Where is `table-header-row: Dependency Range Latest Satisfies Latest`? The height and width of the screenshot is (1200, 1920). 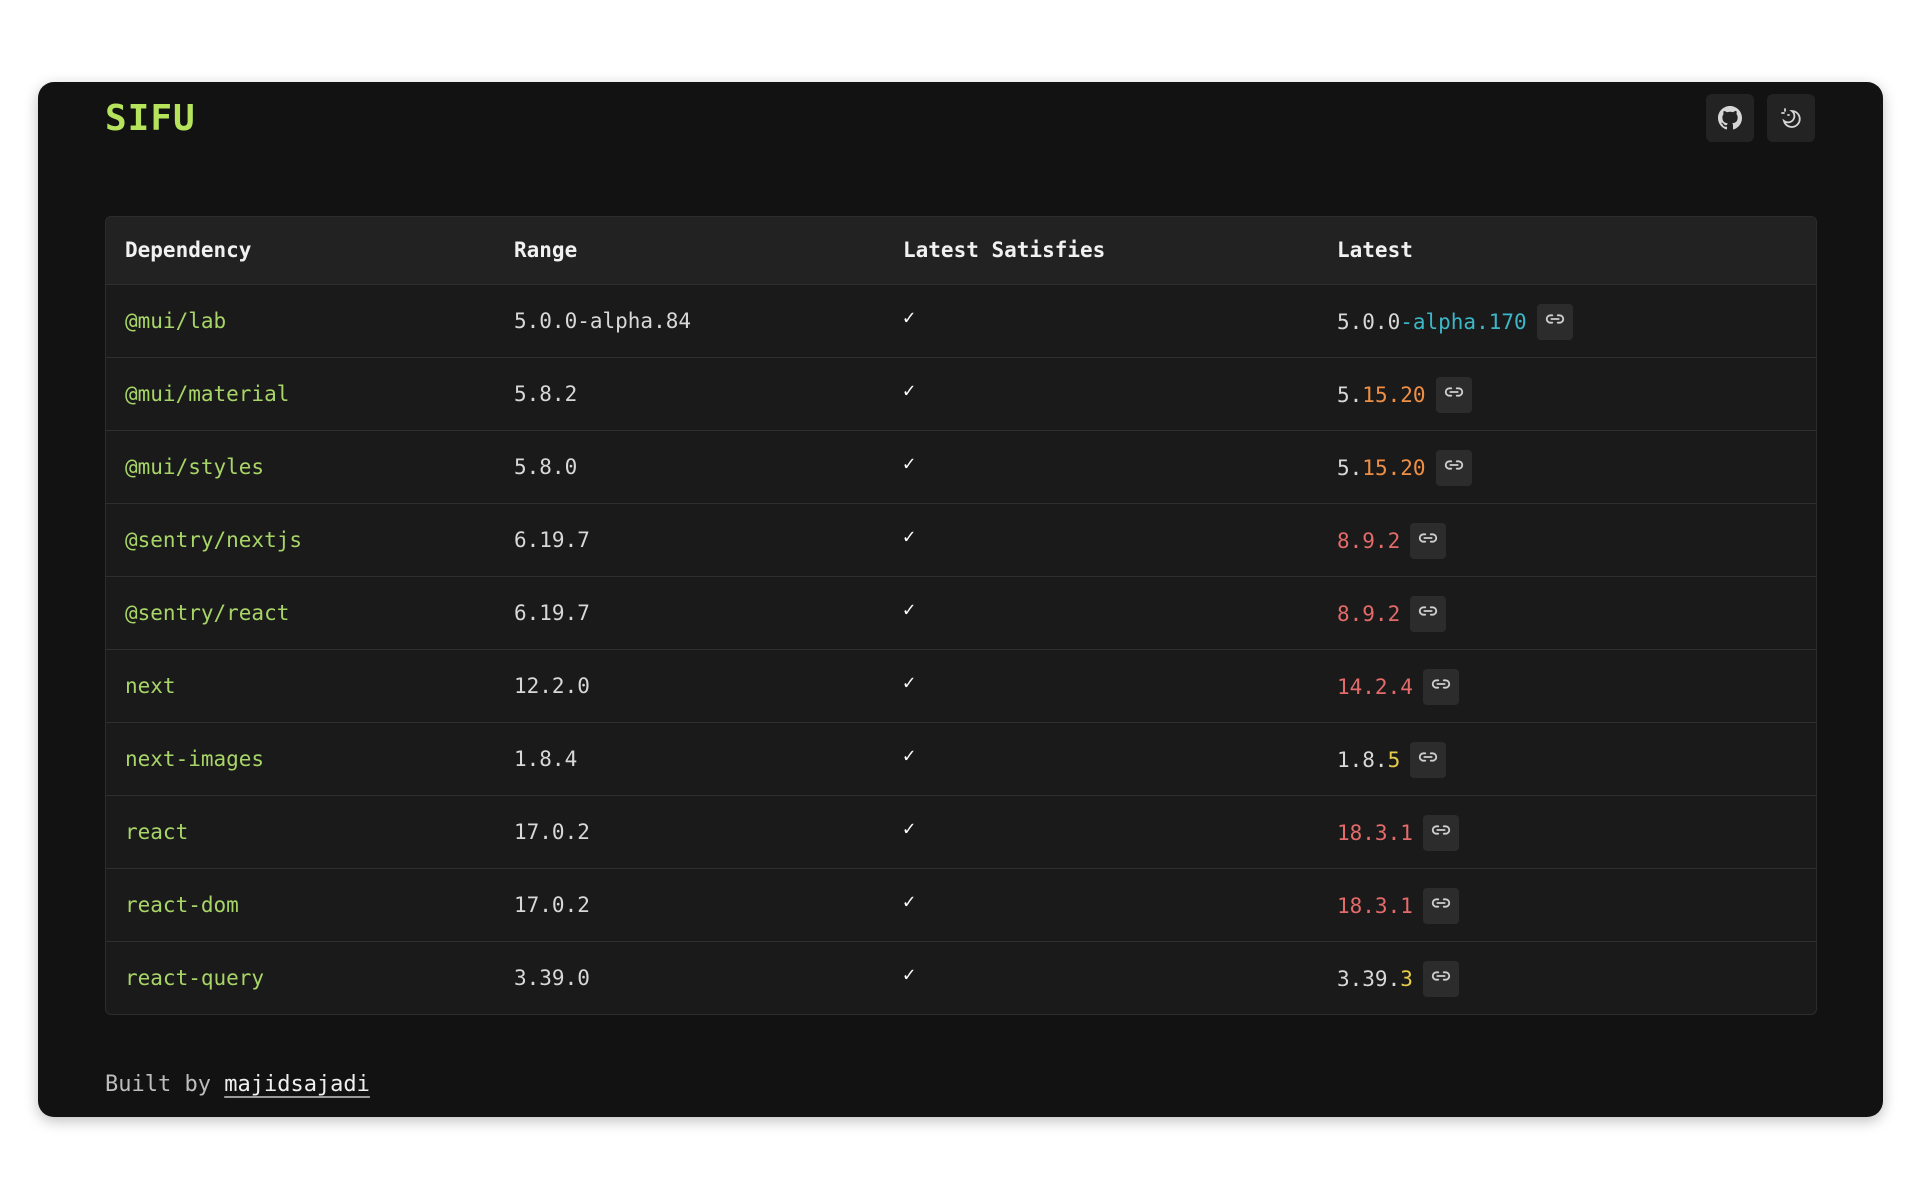
table-header-row: Dependency Range Latest Satisfies Latest is located at coordinates (961, 251).